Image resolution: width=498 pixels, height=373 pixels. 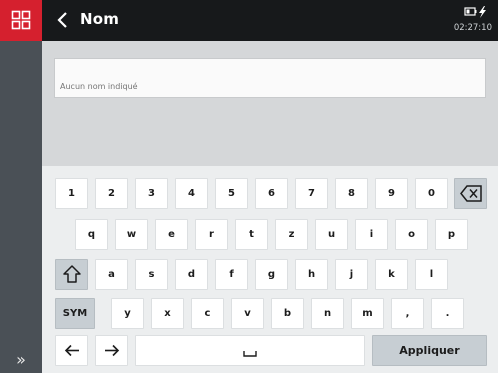 I want to click on menu-button, so click(x=21, y=20).